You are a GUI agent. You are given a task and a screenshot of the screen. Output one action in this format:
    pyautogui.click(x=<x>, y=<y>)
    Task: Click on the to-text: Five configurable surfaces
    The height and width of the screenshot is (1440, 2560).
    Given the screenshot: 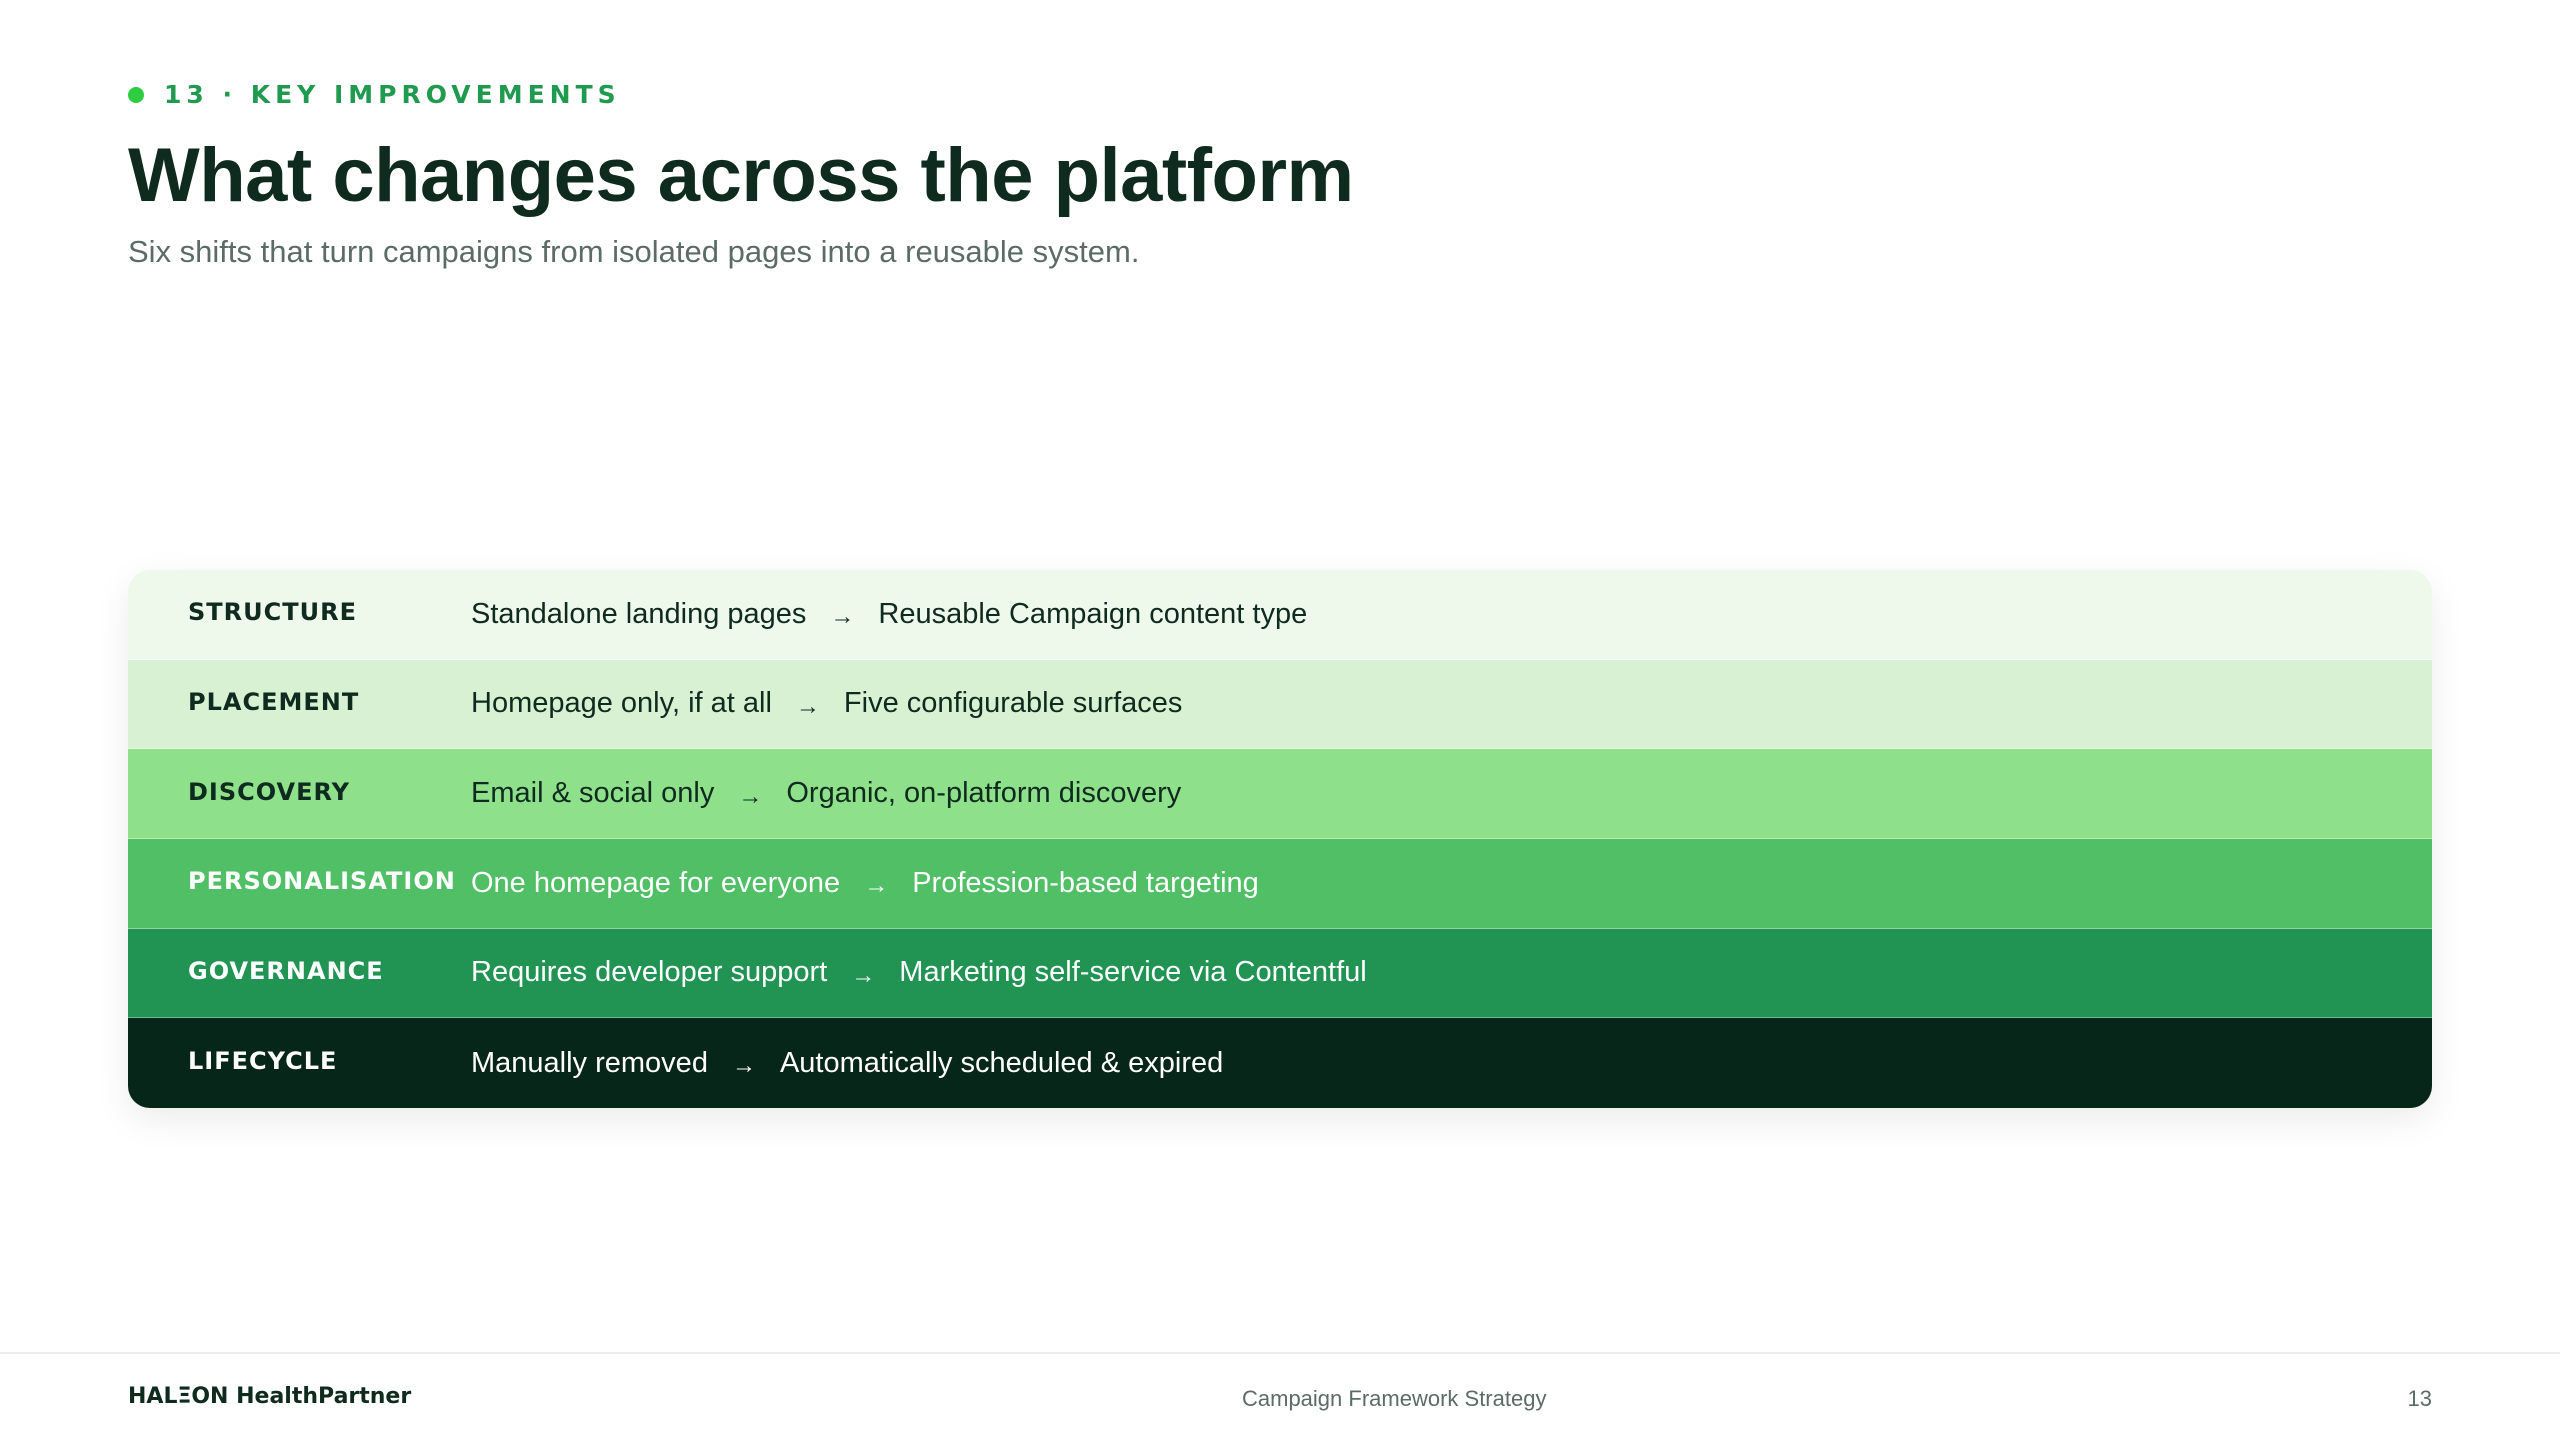 What is the action you would take?
    pyautogui.click(x=1013, y=703)
    